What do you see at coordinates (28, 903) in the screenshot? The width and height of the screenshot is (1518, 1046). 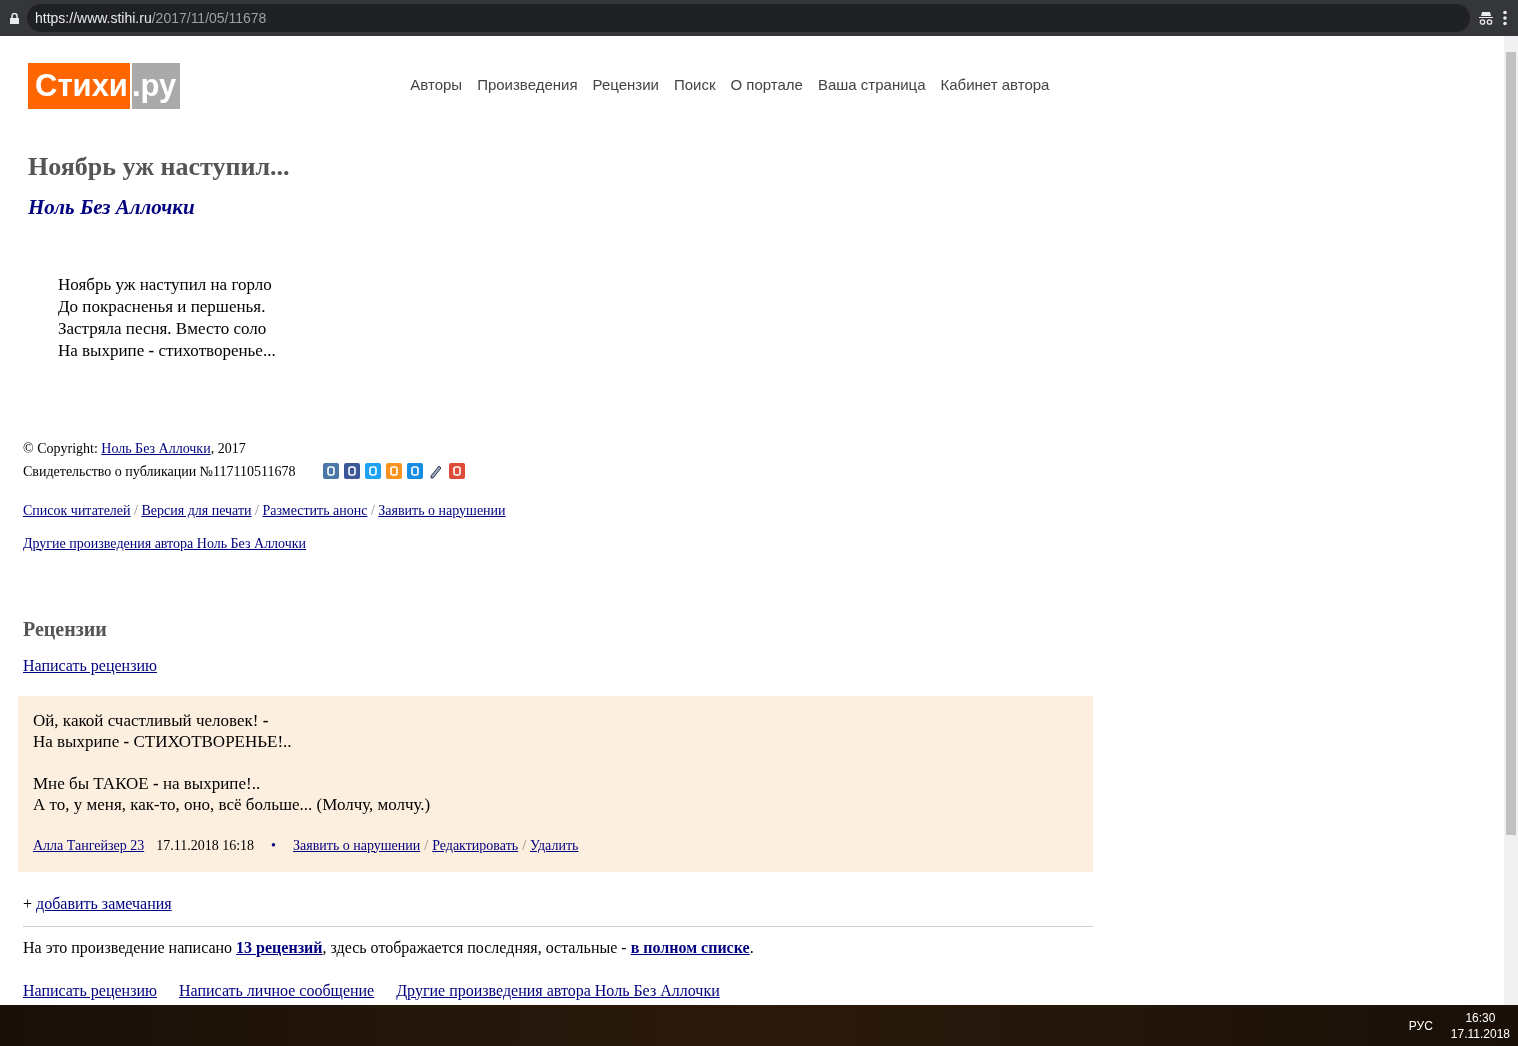 I see `plus-sign: +` at bounding box center [28, 903].